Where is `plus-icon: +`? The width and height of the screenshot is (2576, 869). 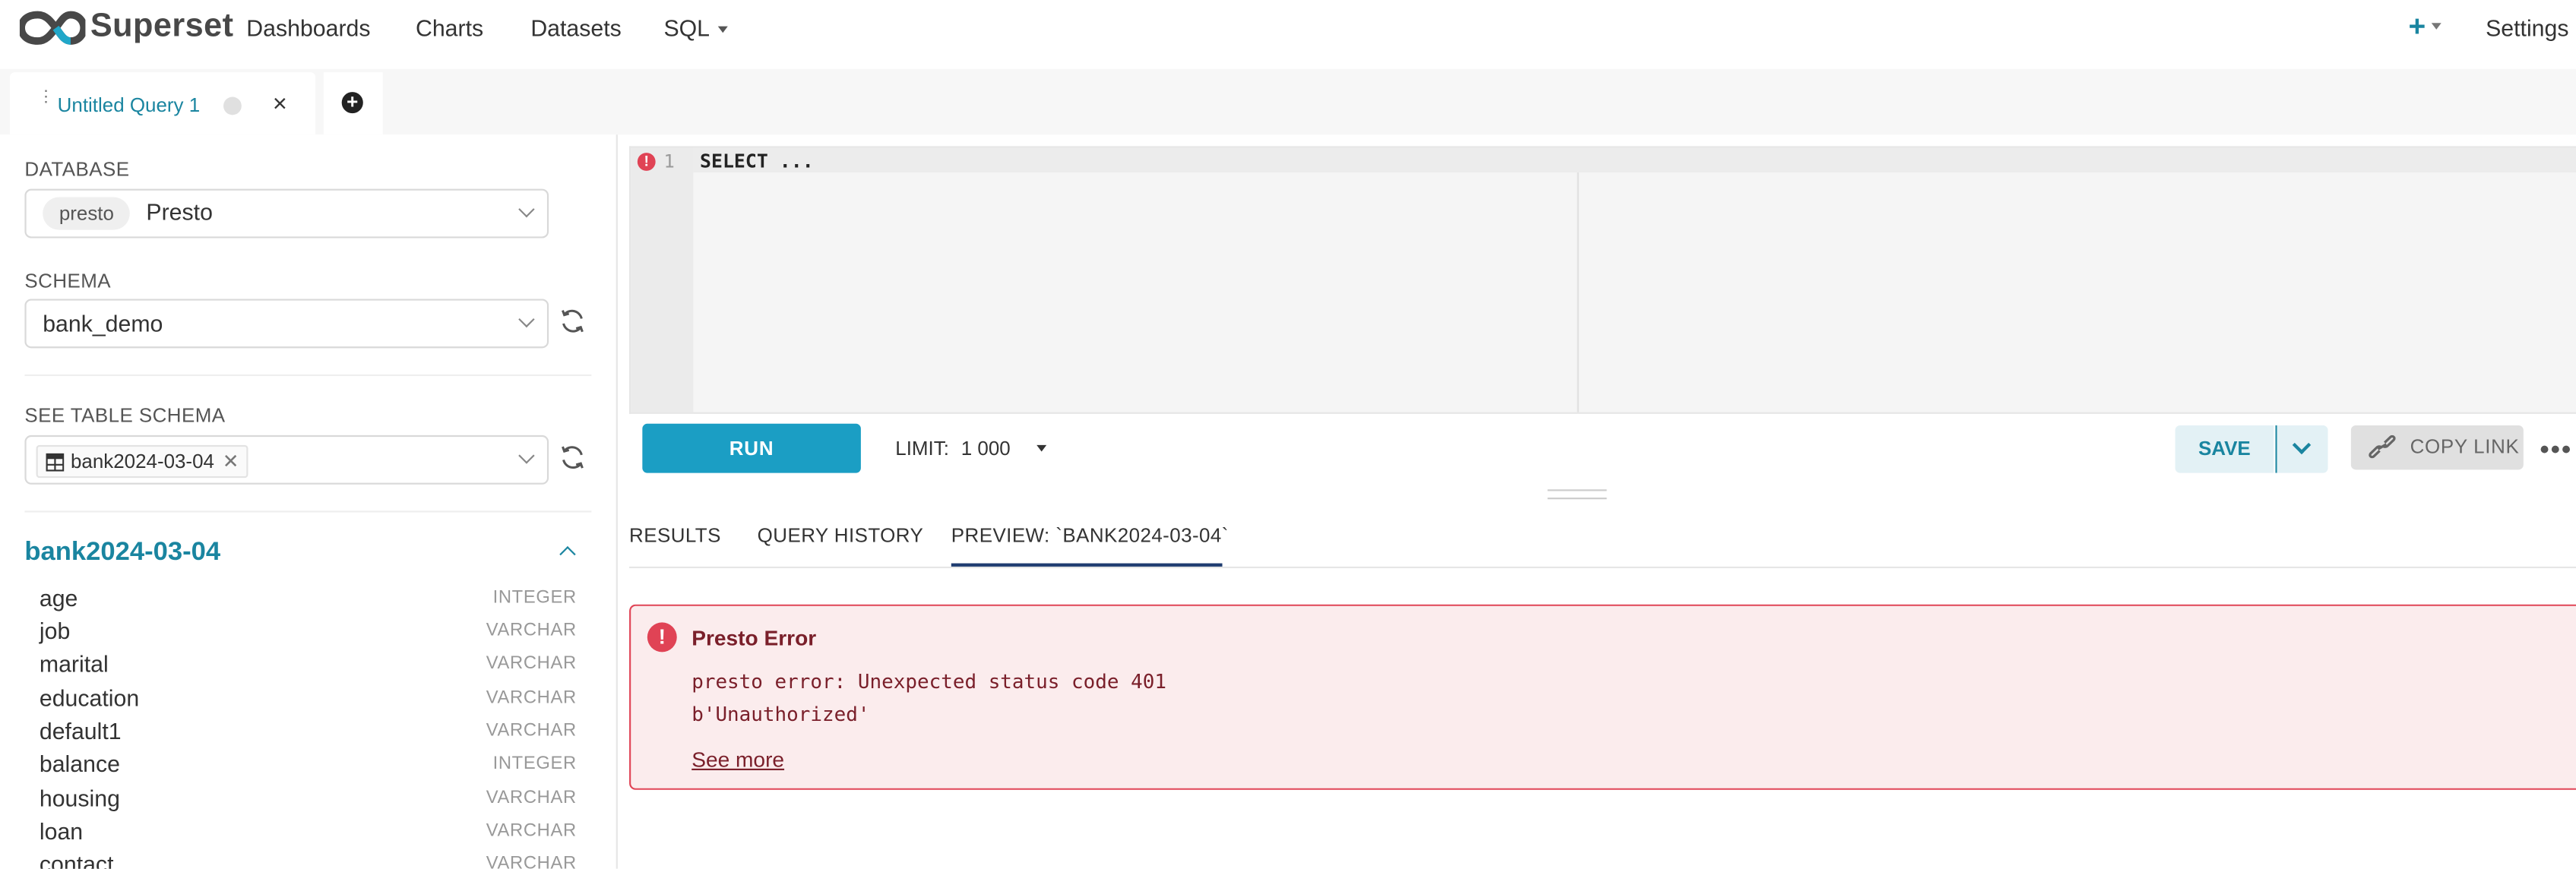 plus-icon: + is located at coordinates (2417, 26).